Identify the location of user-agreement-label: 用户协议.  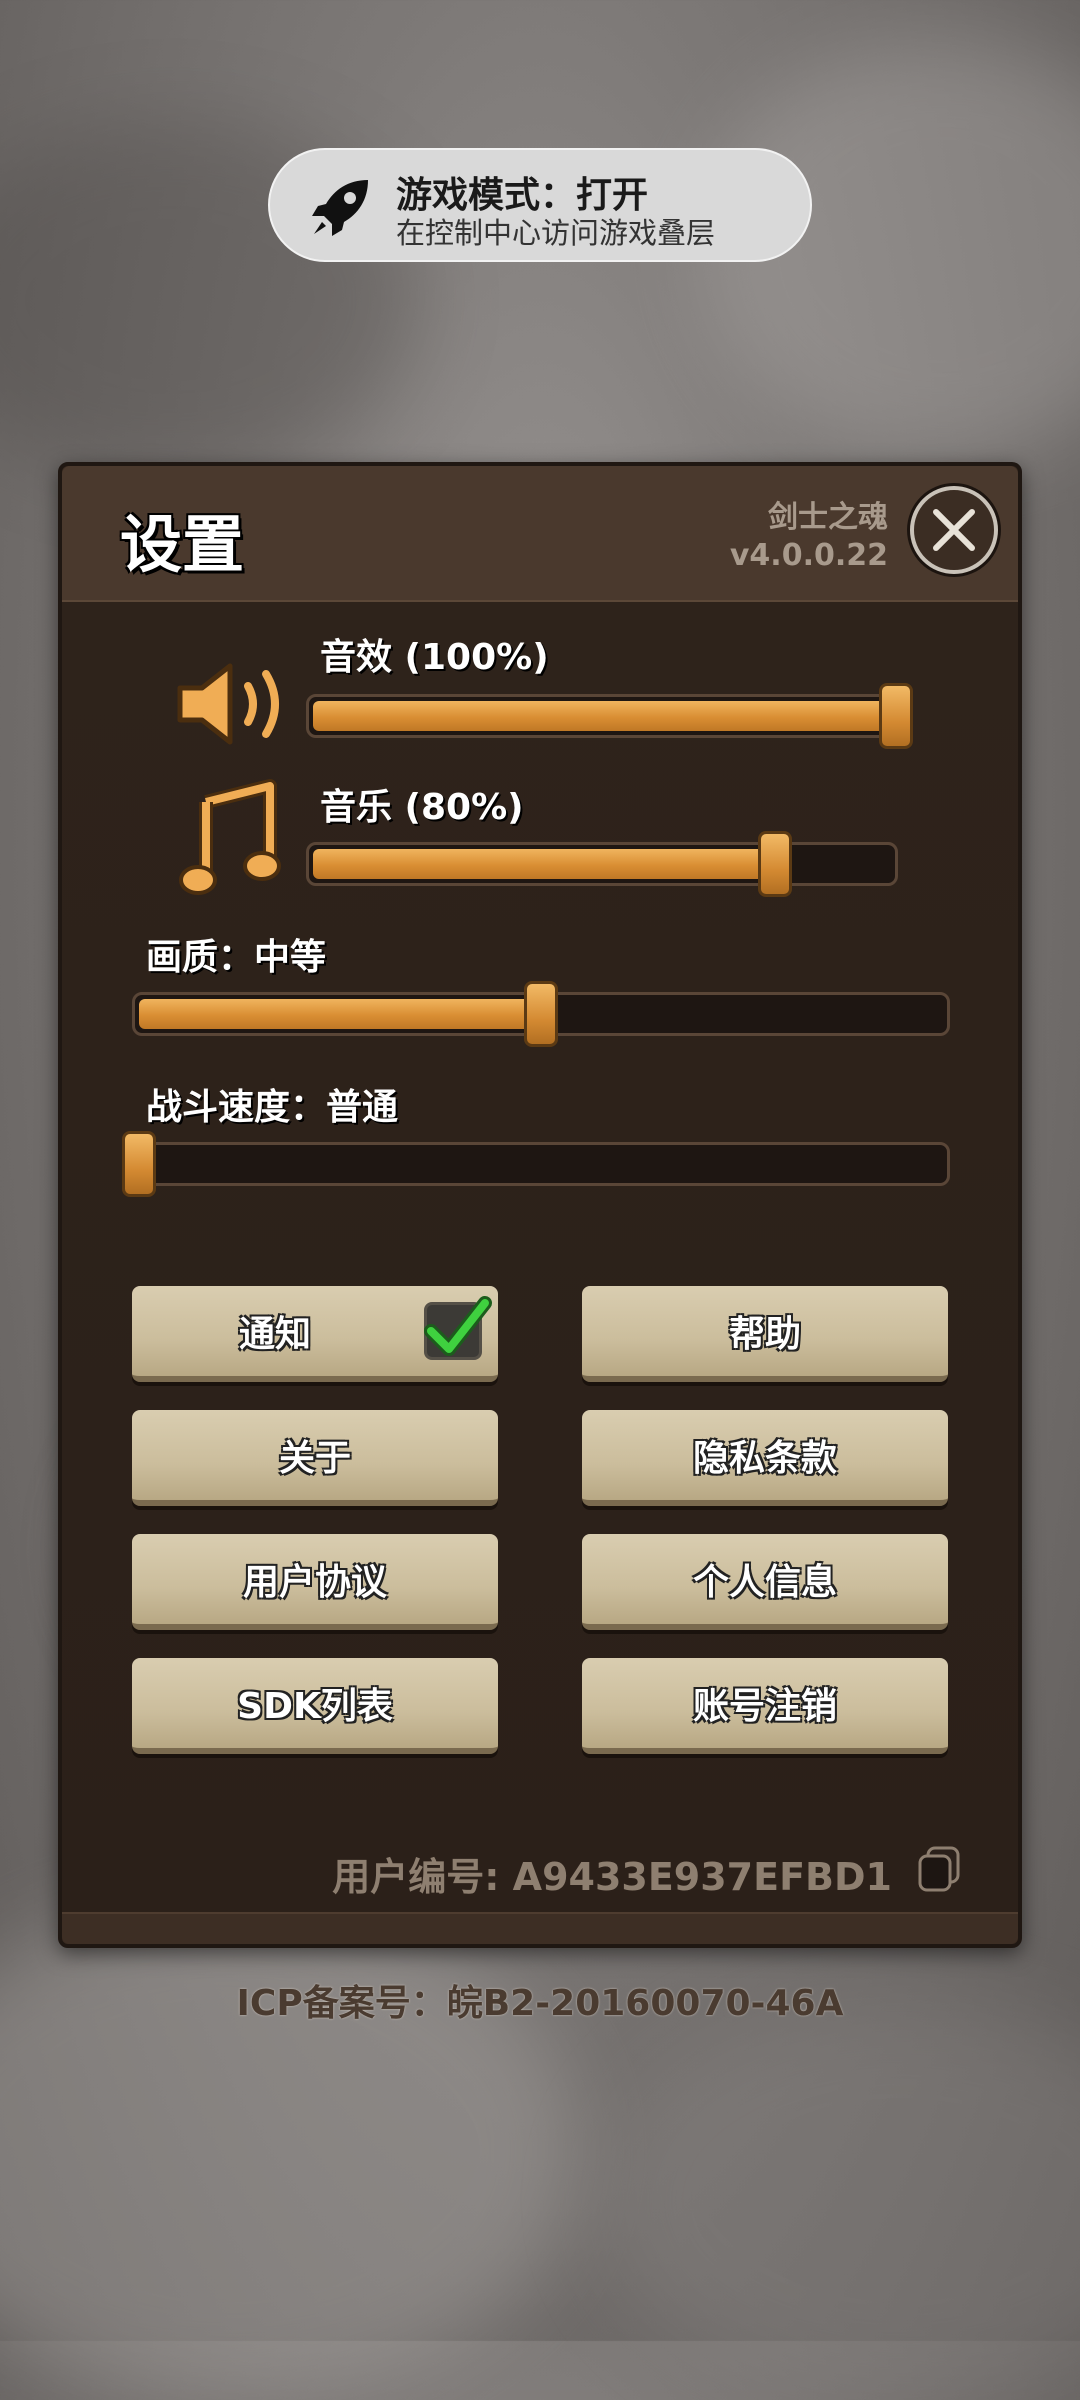
(314, 1582).